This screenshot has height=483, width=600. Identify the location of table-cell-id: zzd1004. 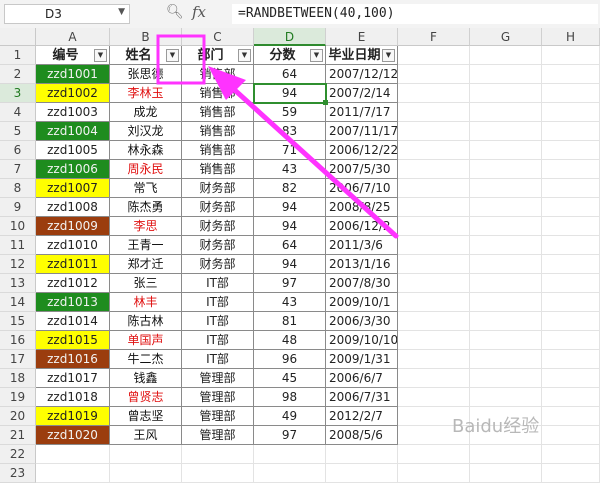
(73, 131).